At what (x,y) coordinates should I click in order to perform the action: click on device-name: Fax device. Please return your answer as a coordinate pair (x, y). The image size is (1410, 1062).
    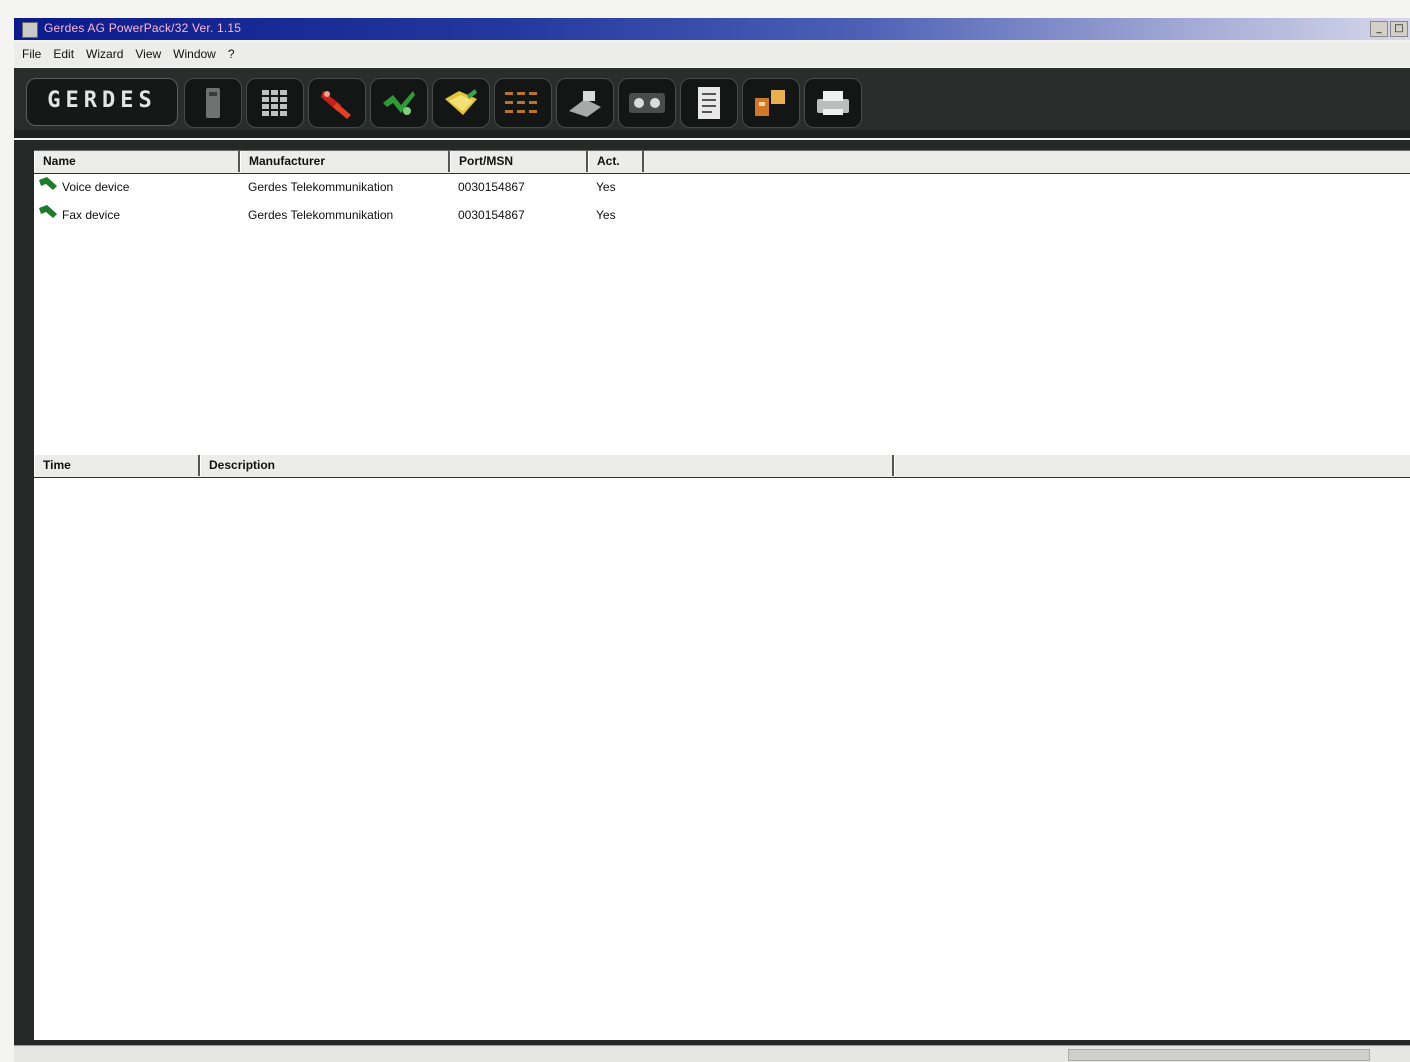
    Looking at the image, I should click on (91, 215).